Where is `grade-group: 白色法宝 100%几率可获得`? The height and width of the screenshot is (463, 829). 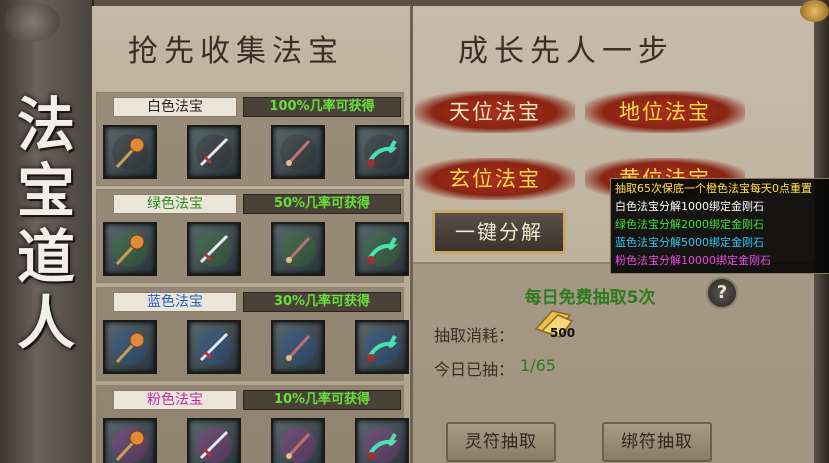 grade-group: 白色法宝 100%几率可获得 is located at coordinates (252, 139).